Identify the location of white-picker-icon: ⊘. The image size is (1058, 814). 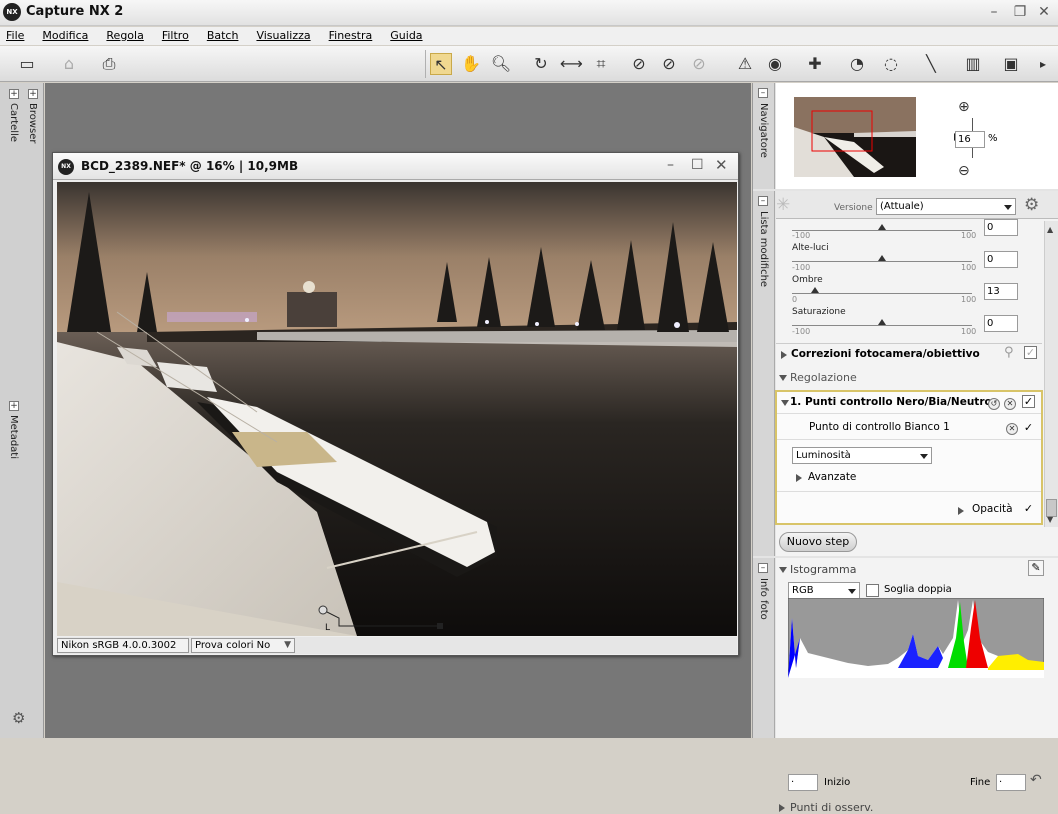
(669, 64).